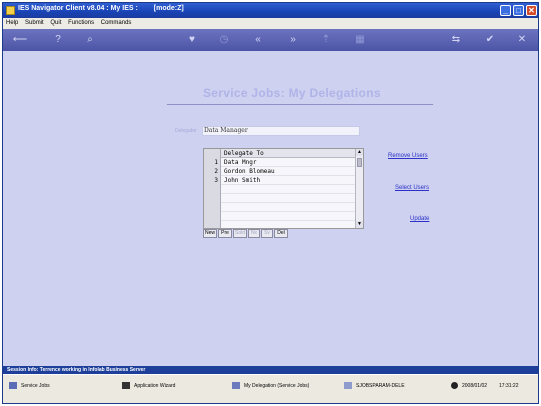  What do you see at coordinates (288, 153) in the screenshot?
I see `grid-column-header: Delegate To` at bounding box center [288, 153].